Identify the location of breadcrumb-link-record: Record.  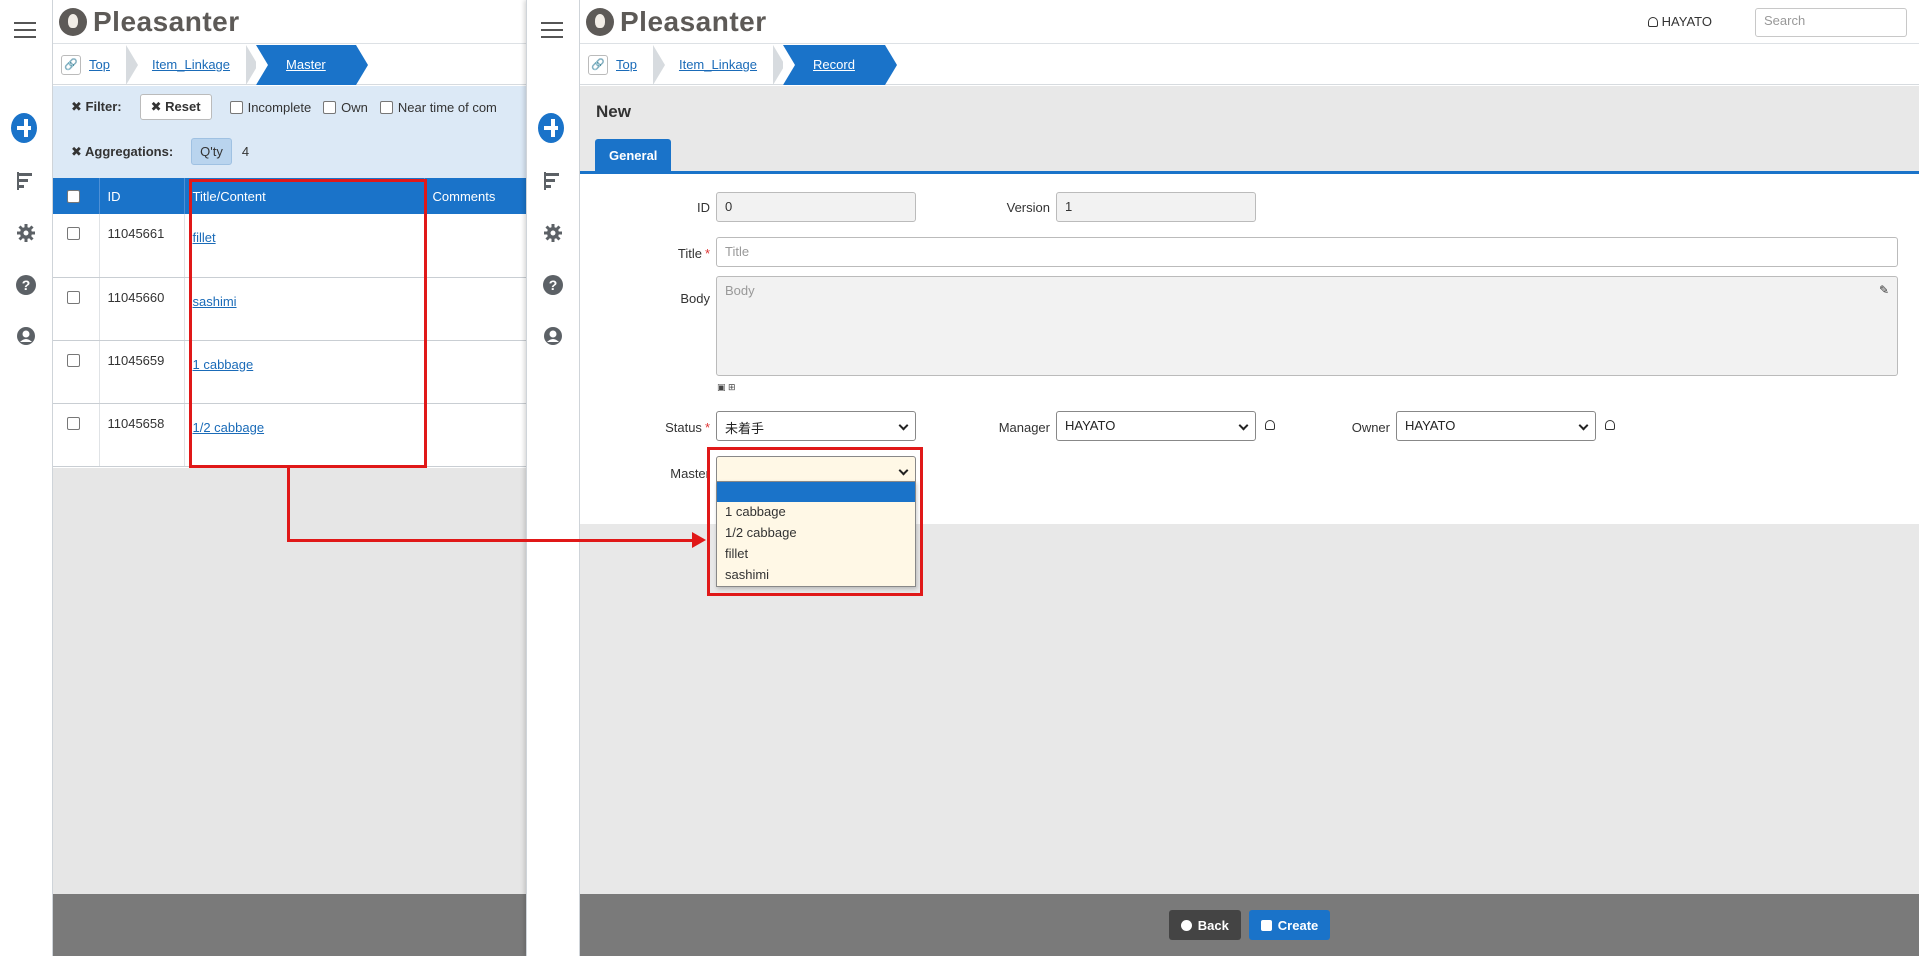
(834, 64).